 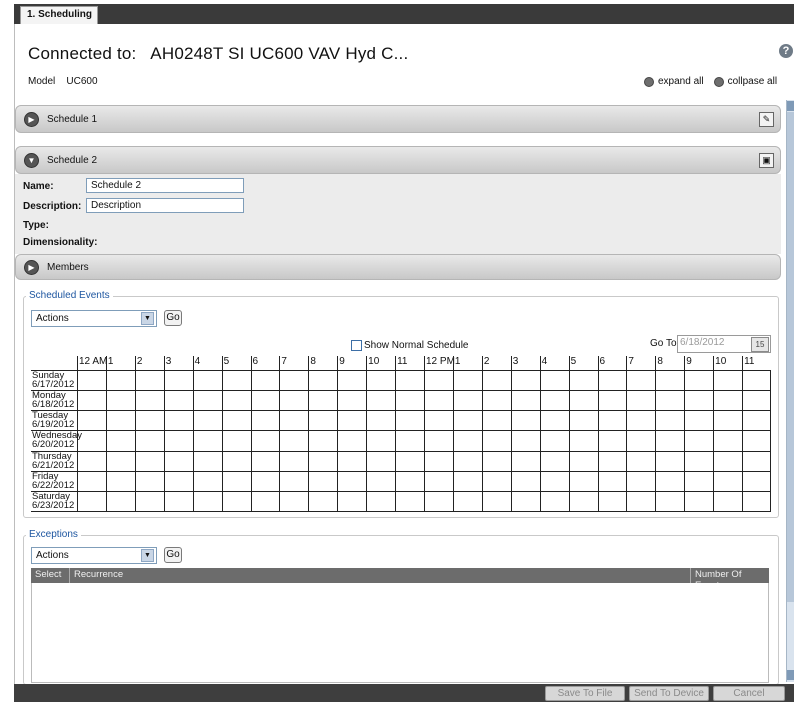 I want to click on schedule-1-panel: ▶ Schedule 1 ✎, so click(x=398, y=119).